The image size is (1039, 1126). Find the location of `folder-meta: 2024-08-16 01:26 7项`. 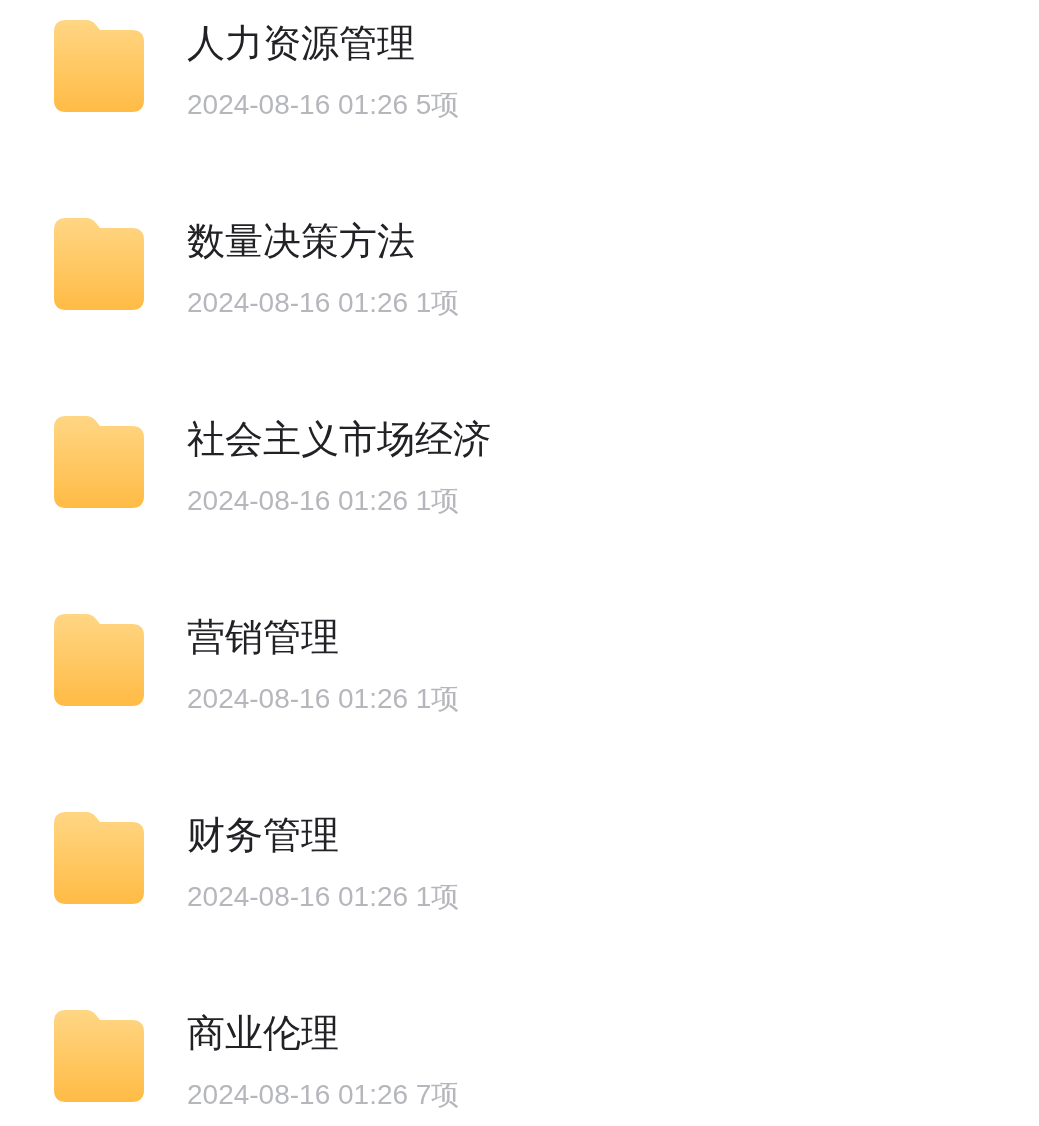

folder-meta: 2024-08-16 01:26 7项 is located at coordinates (323, 1095).